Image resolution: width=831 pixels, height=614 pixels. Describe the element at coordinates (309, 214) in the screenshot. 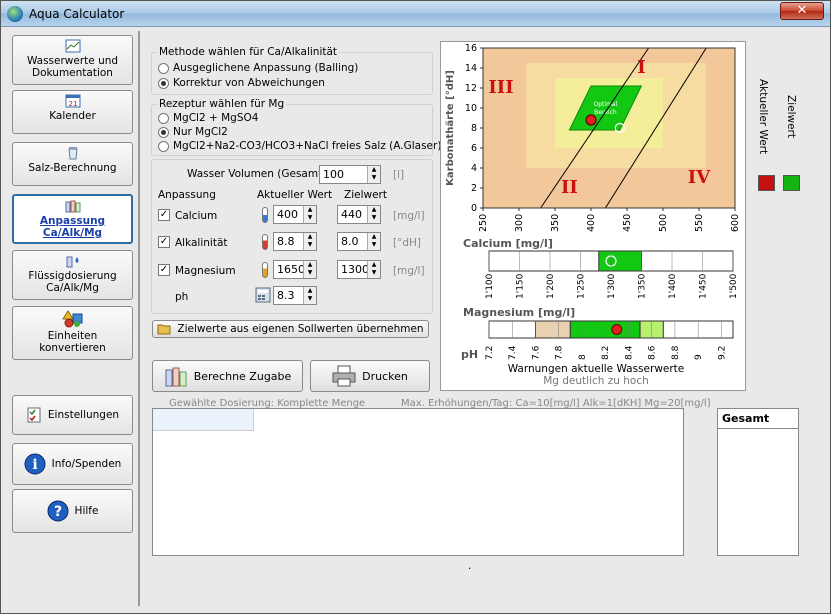

I see `calcium-current-spinner: ▲ ▼` at that location.